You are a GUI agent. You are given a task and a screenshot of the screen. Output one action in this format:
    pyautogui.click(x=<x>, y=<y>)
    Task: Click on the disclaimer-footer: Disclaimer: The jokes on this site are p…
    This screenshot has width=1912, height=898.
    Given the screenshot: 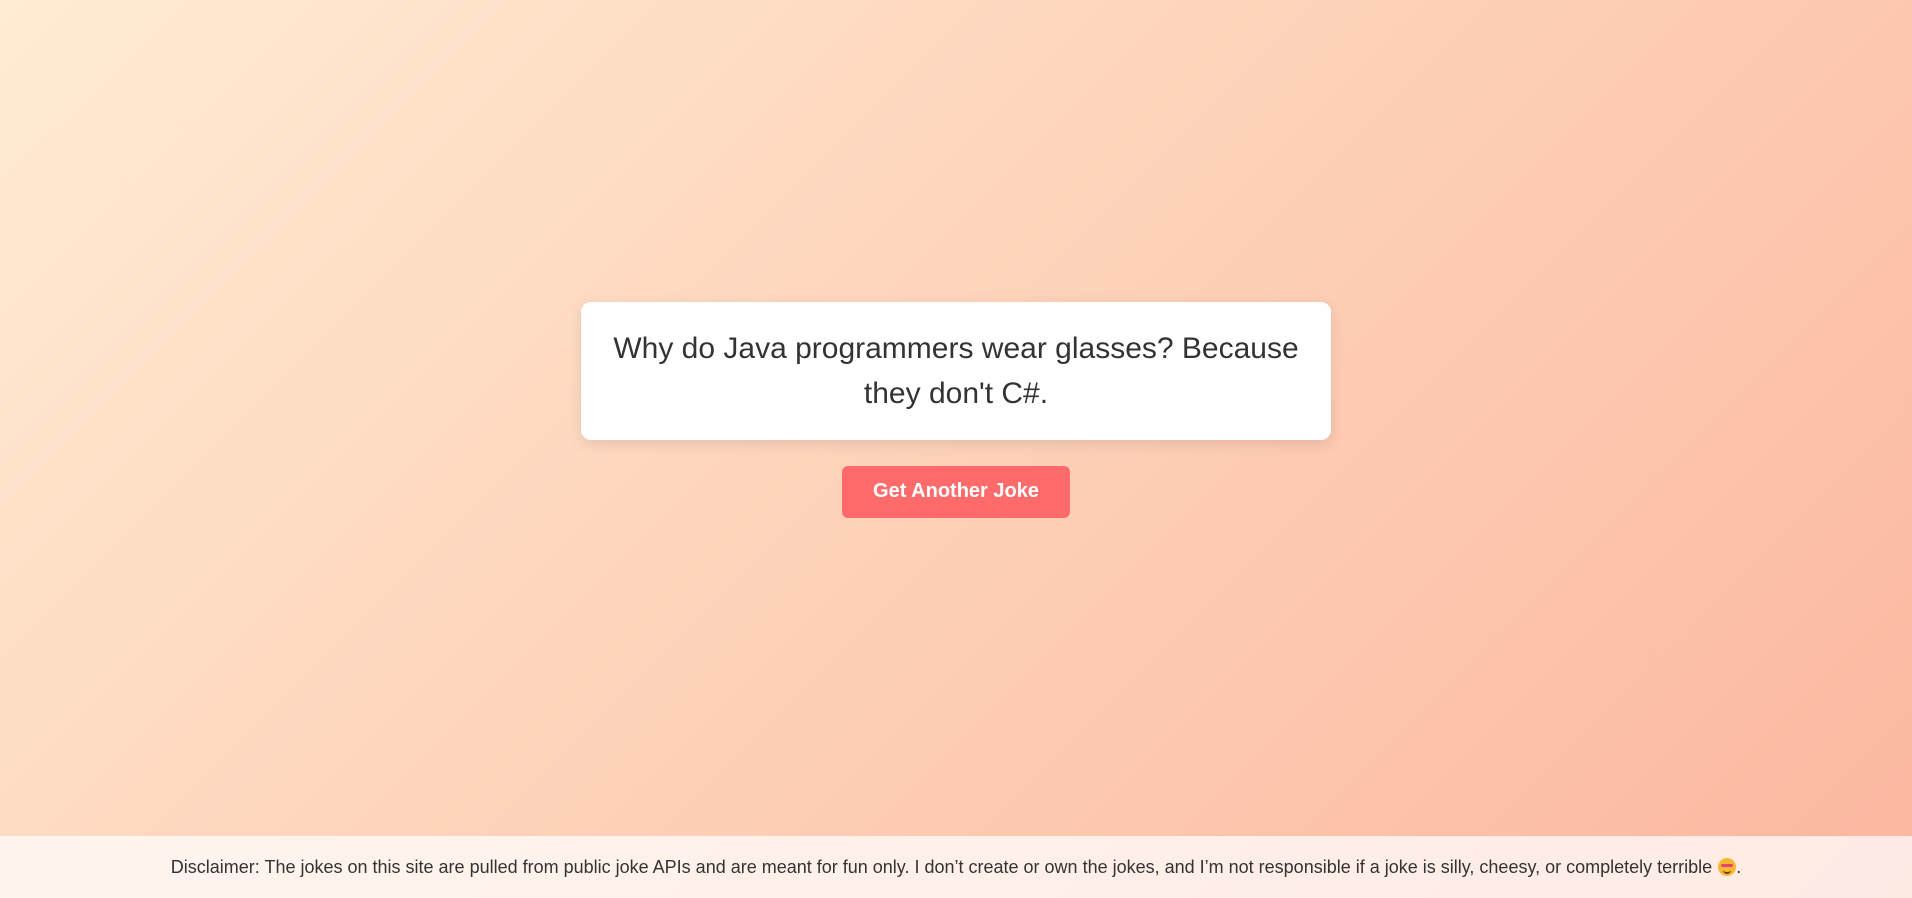 What is the action you would take?
    pyautogui.click(x=956, y=867)
    